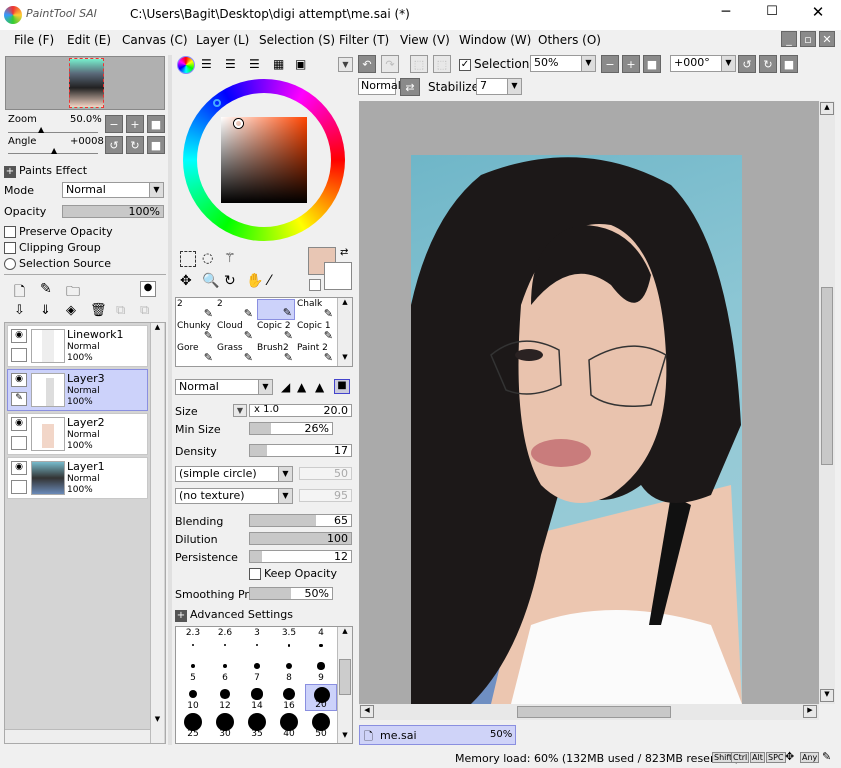  Describe the element at coordinates (254, 64) in the screenshot. I see `mixer-tab-icon: ☰` at that location.